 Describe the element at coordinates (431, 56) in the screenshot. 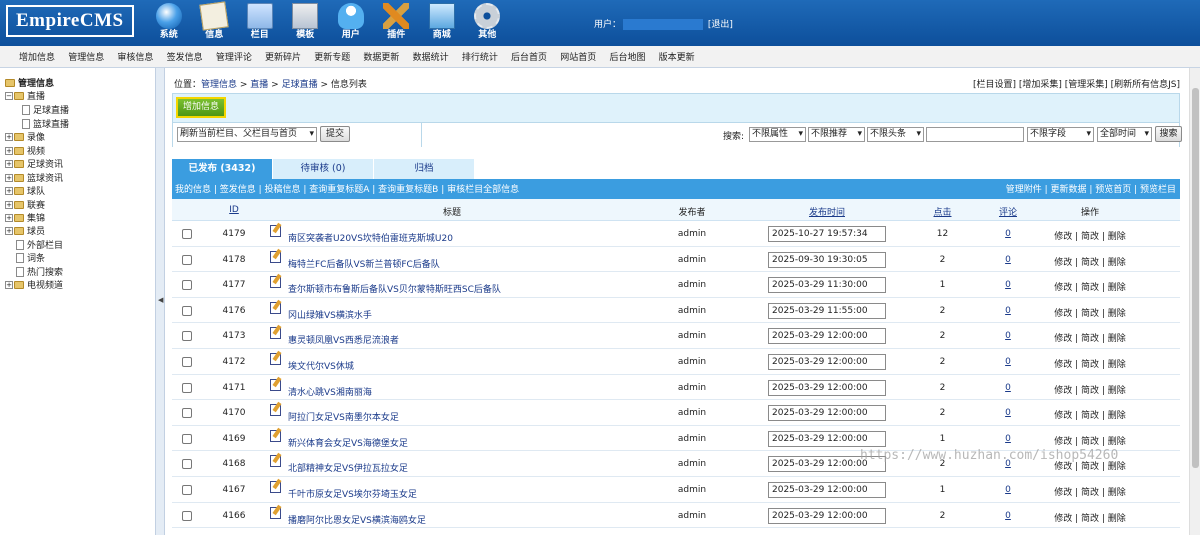

I see `submenu-item: 数据统计` at that location.